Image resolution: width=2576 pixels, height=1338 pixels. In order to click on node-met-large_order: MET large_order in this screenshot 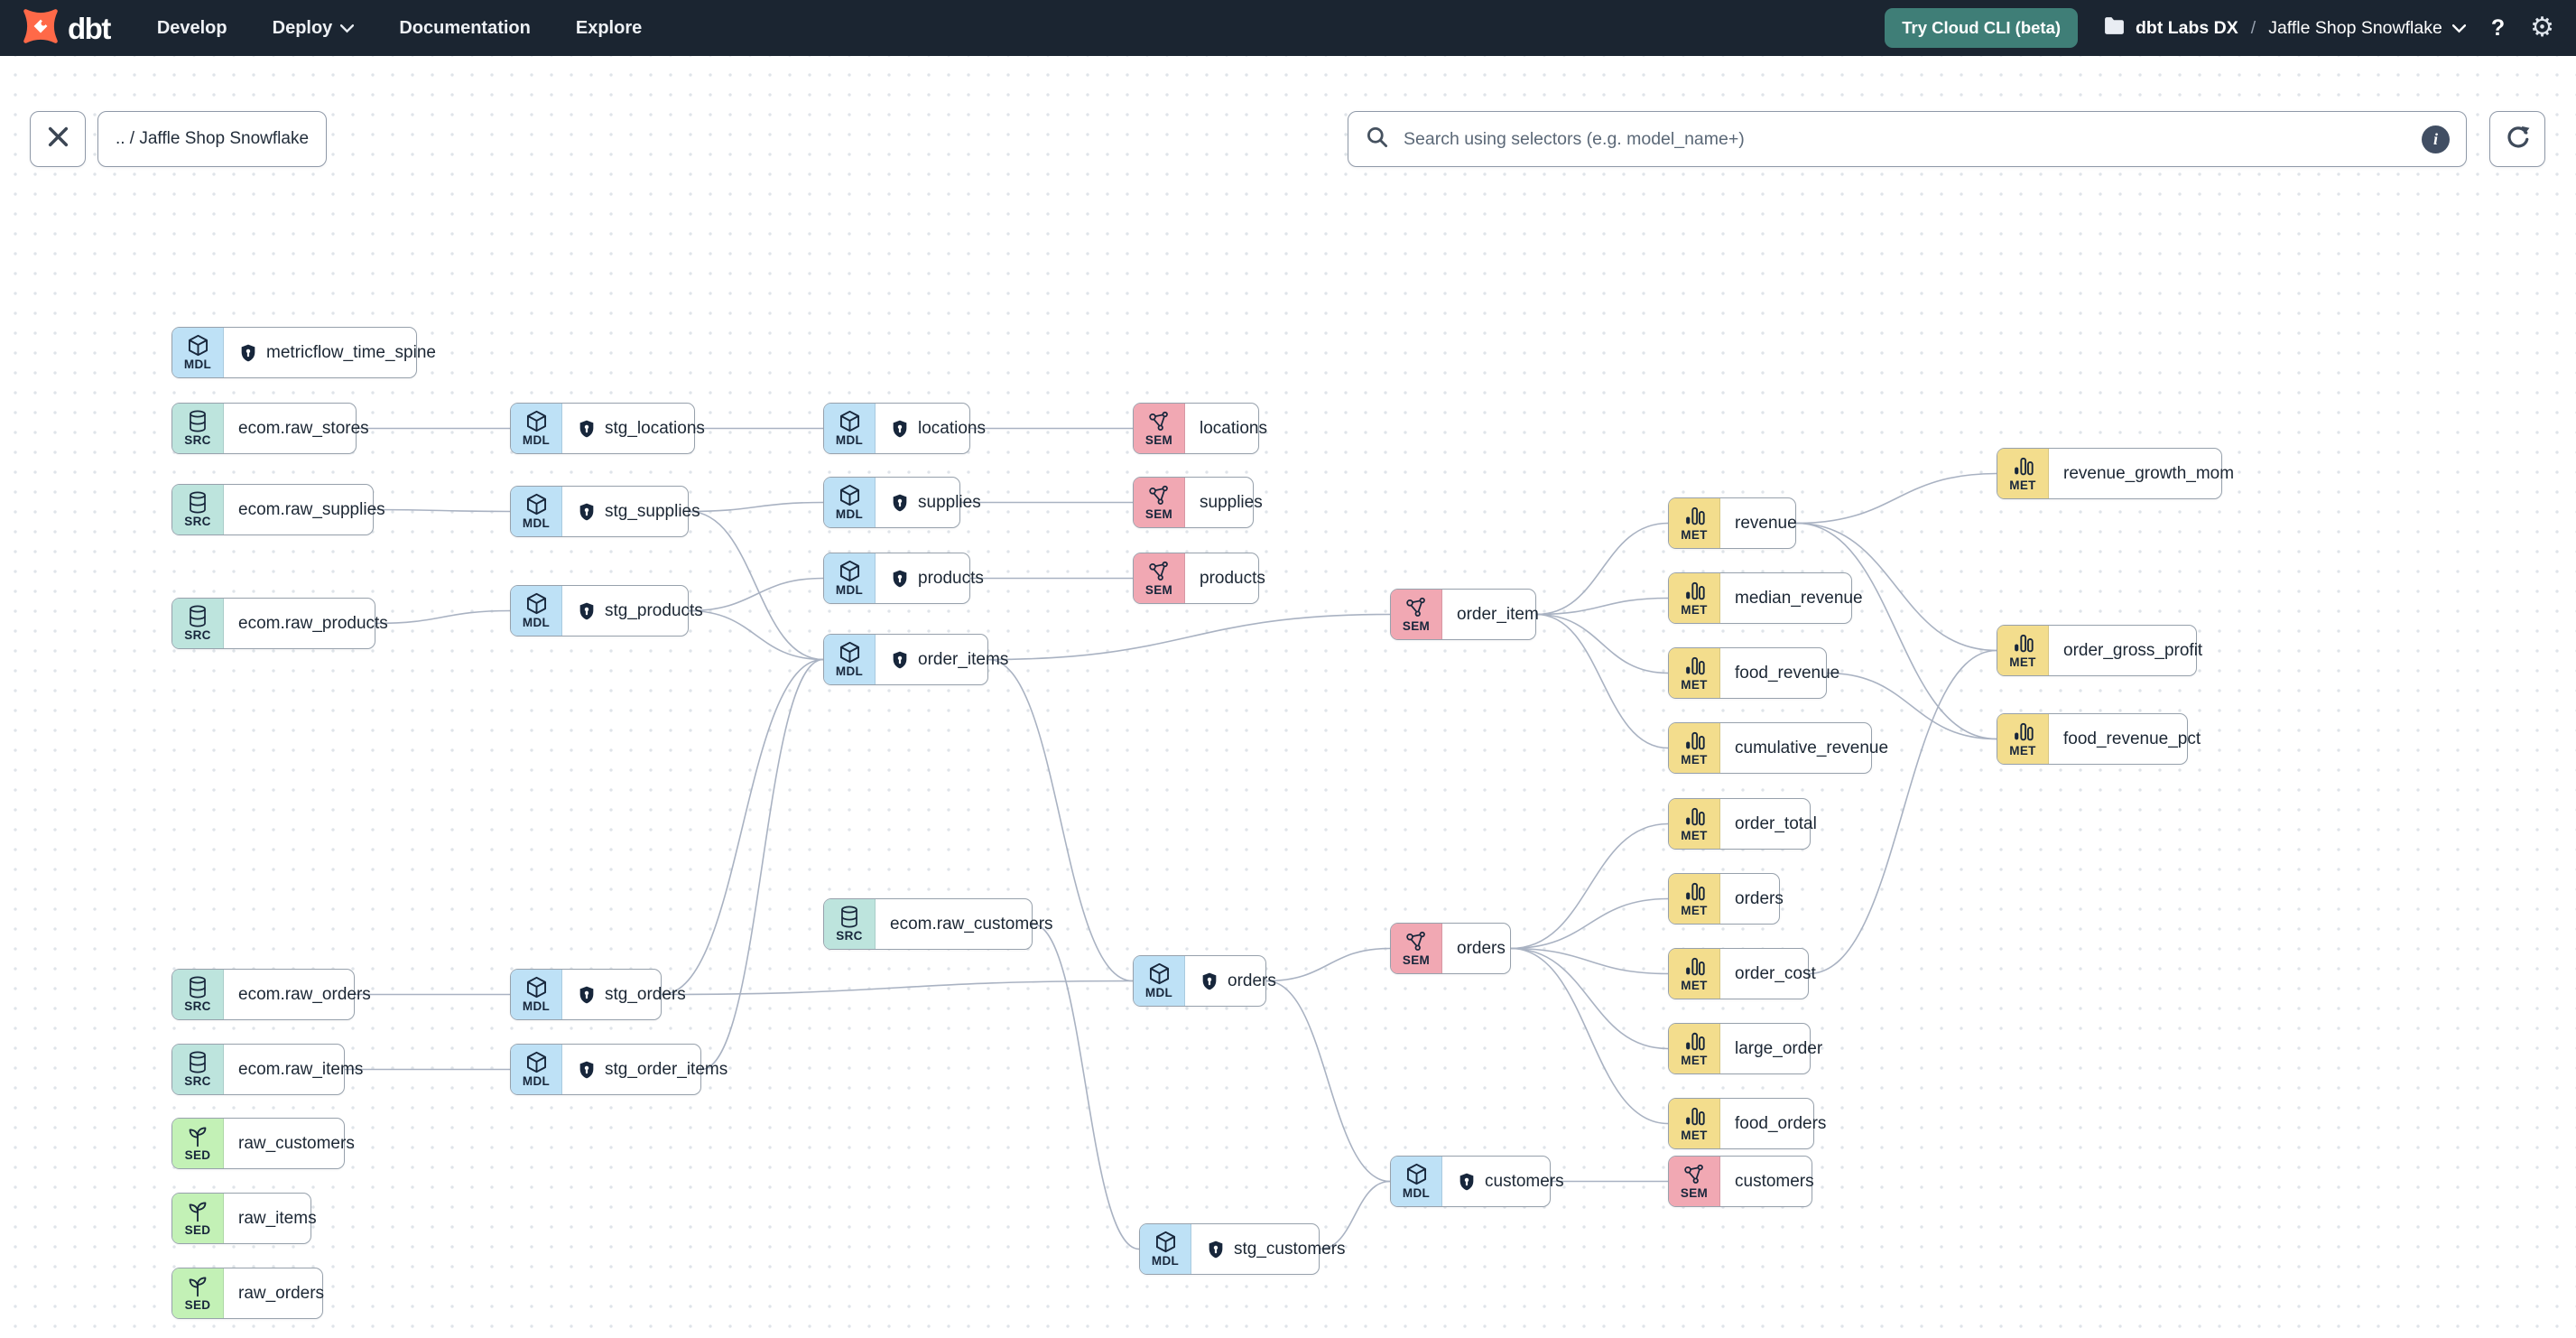, I will do `click(1745, 1048)`.